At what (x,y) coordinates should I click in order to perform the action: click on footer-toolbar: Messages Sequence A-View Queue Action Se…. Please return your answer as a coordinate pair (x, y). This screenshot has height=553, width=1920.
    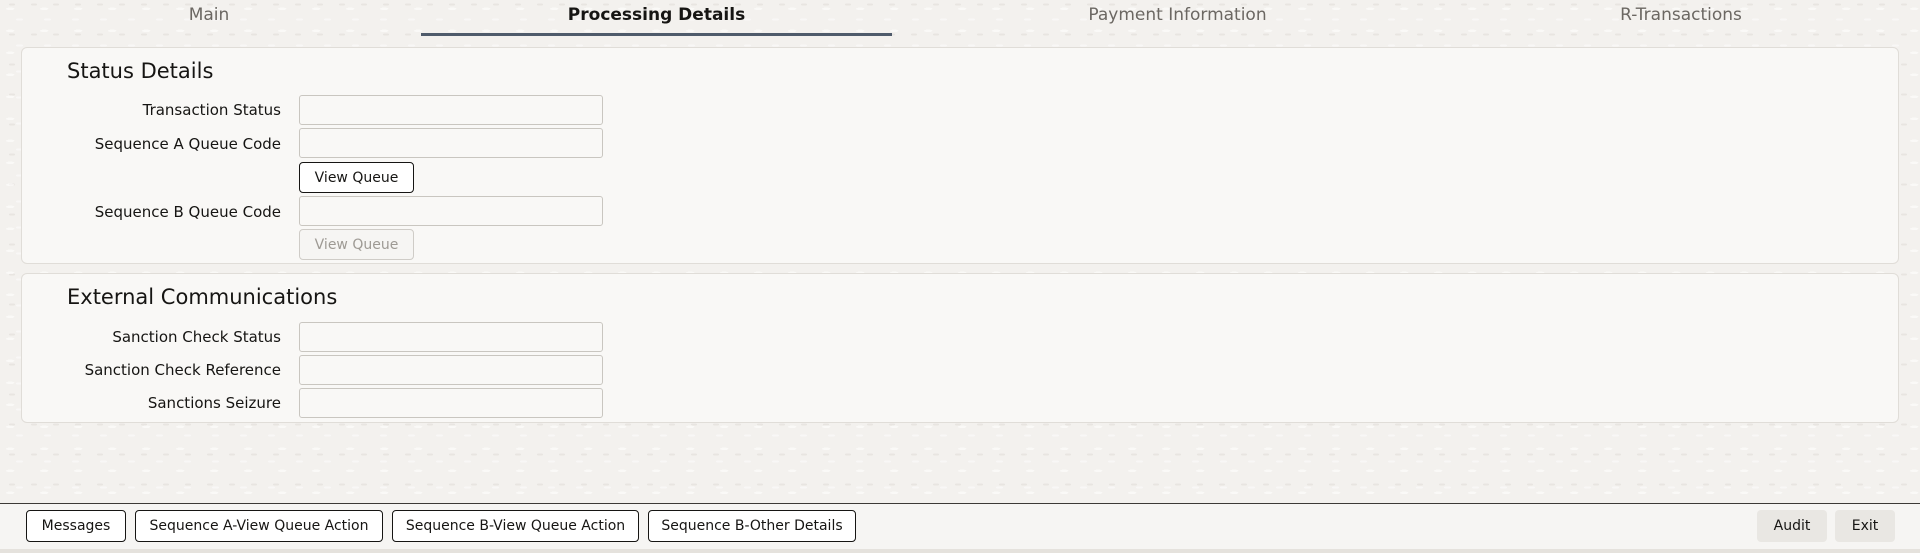
    Looking at the image, I should click on (960, 526).